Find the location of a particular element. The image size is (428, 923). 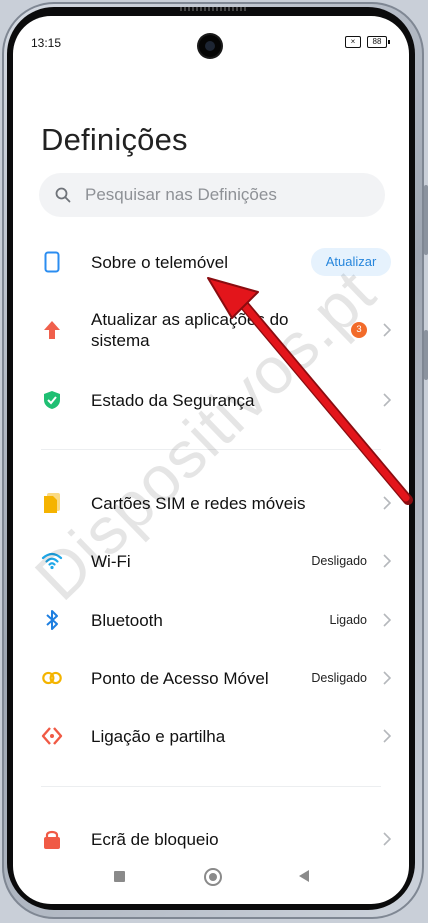

update-button: Atualizar is located at coordinates (351, 262).